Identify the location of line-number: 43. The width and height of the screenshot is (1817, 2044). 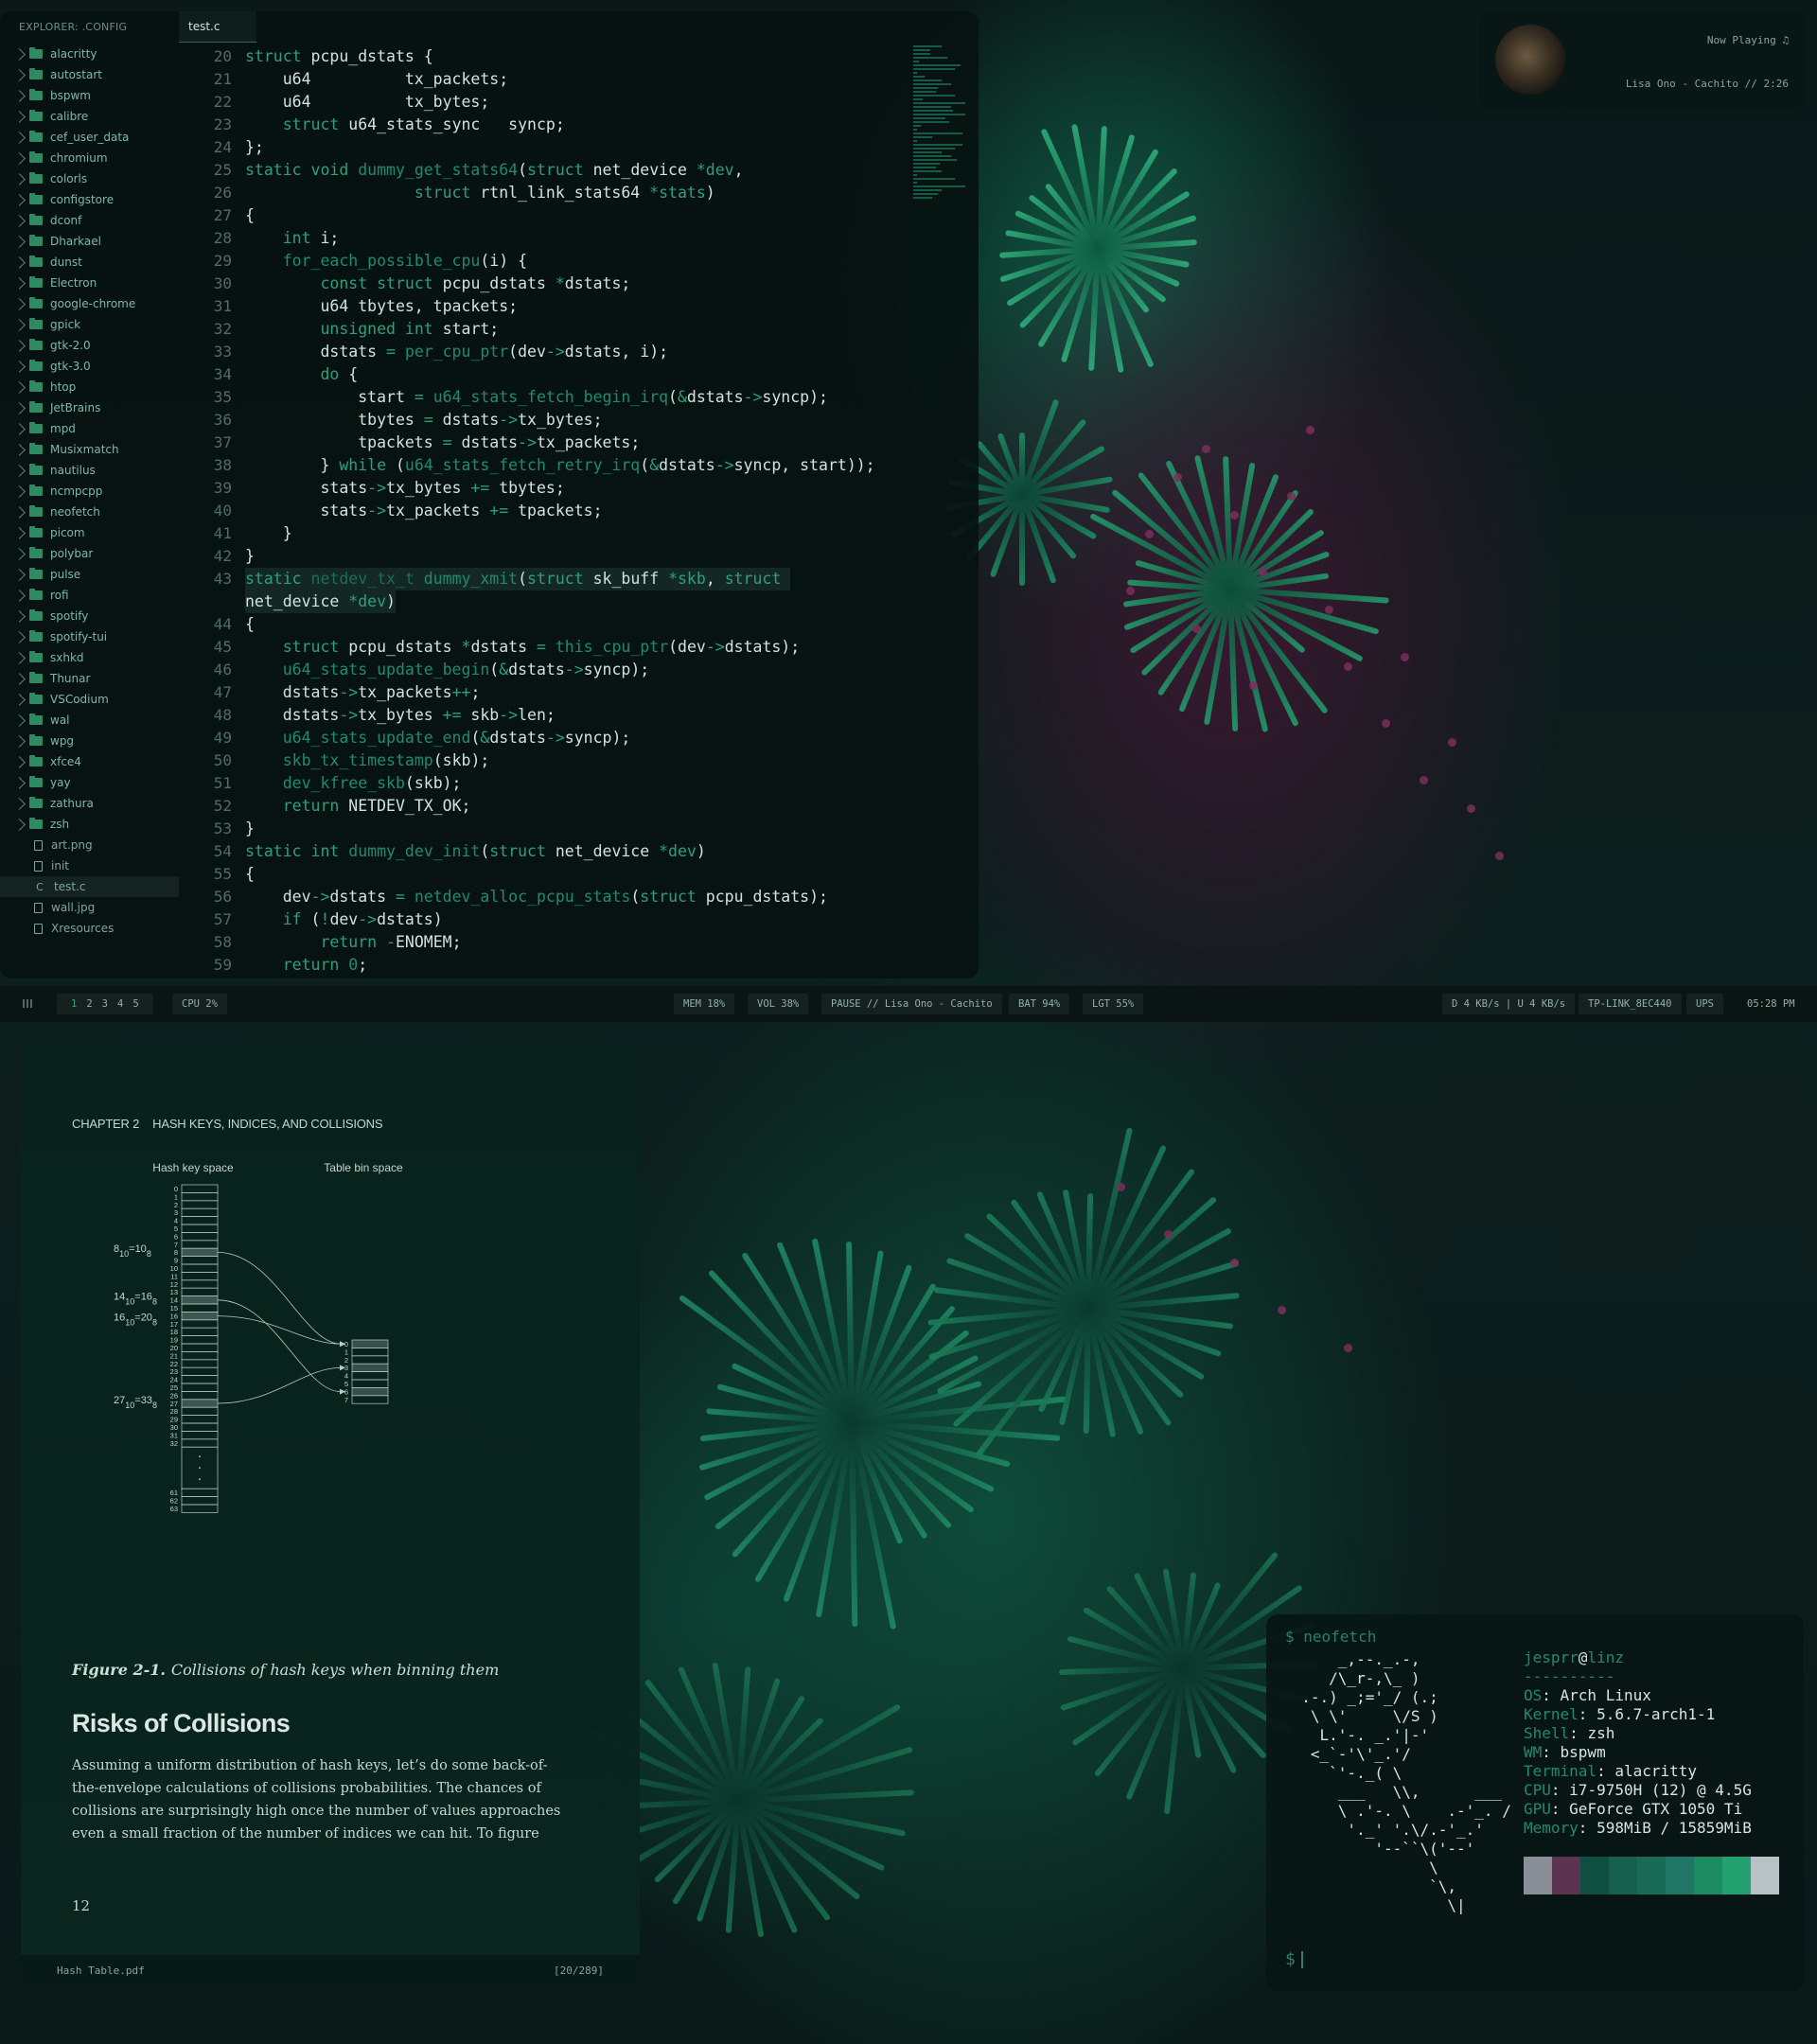
(222, 579).